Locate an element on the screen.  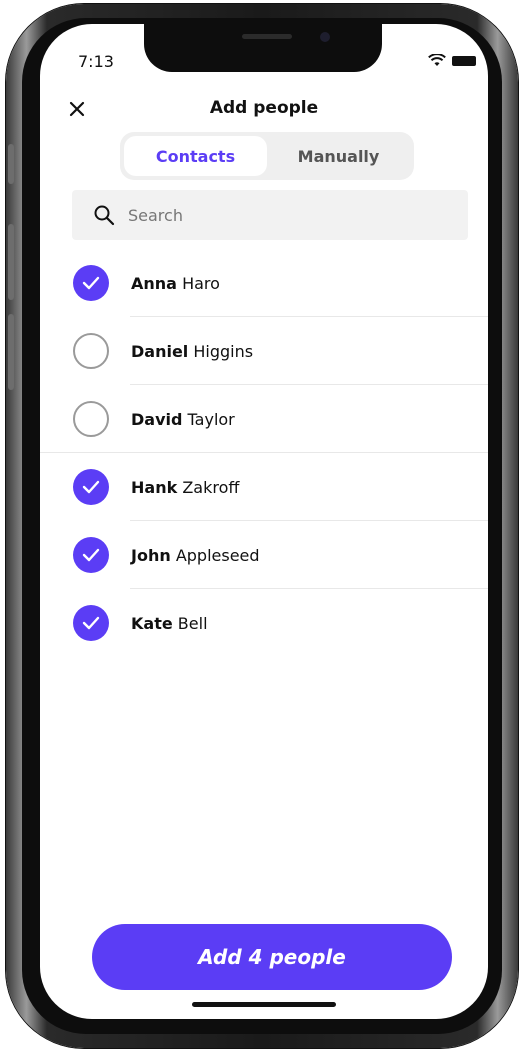
contact-first-name: Kate is located at coordinates (152, 623).